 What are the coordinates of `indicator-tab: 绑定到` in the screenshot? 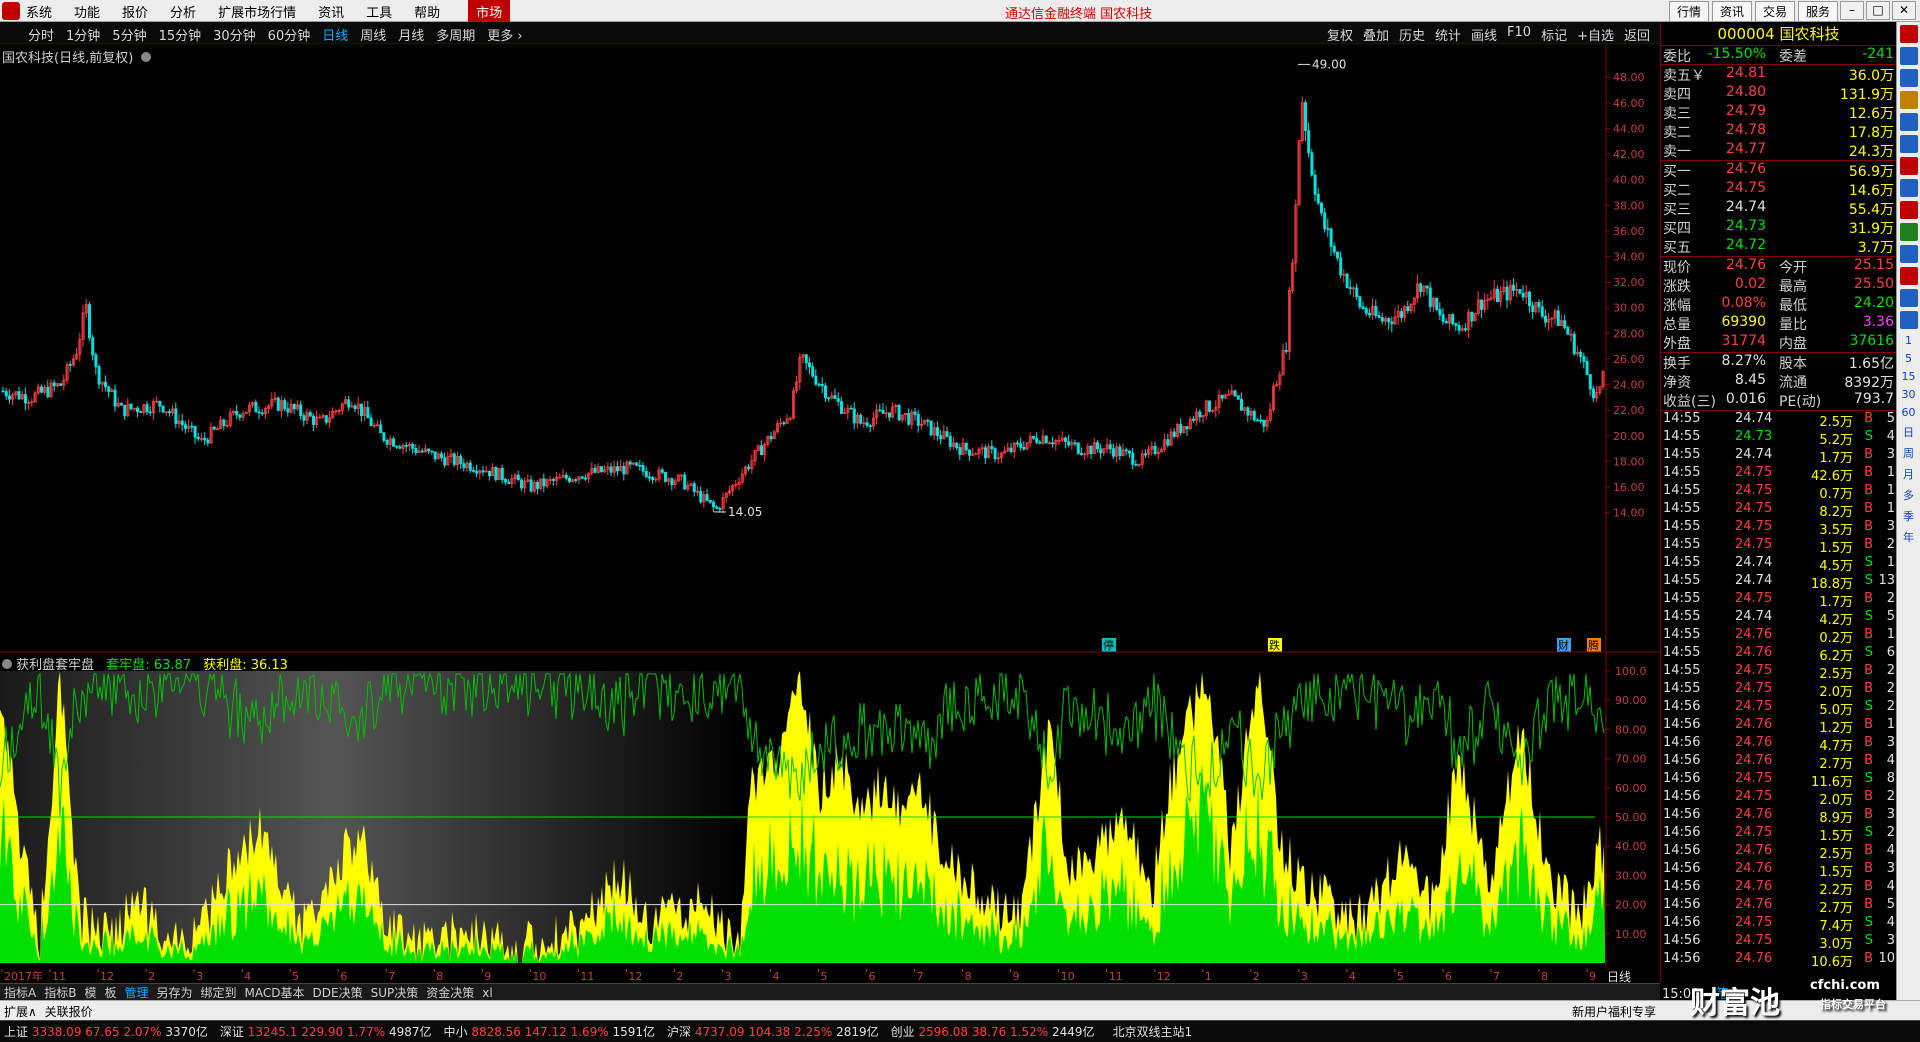 It's located at (219, 993).